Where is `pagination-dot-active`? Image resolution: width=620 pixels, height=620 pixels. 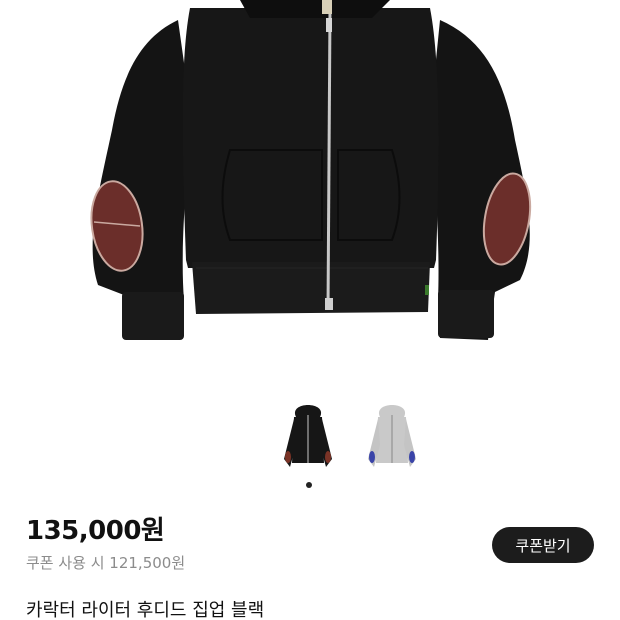 pagination-dot-active is located at coordinates (309, 485).